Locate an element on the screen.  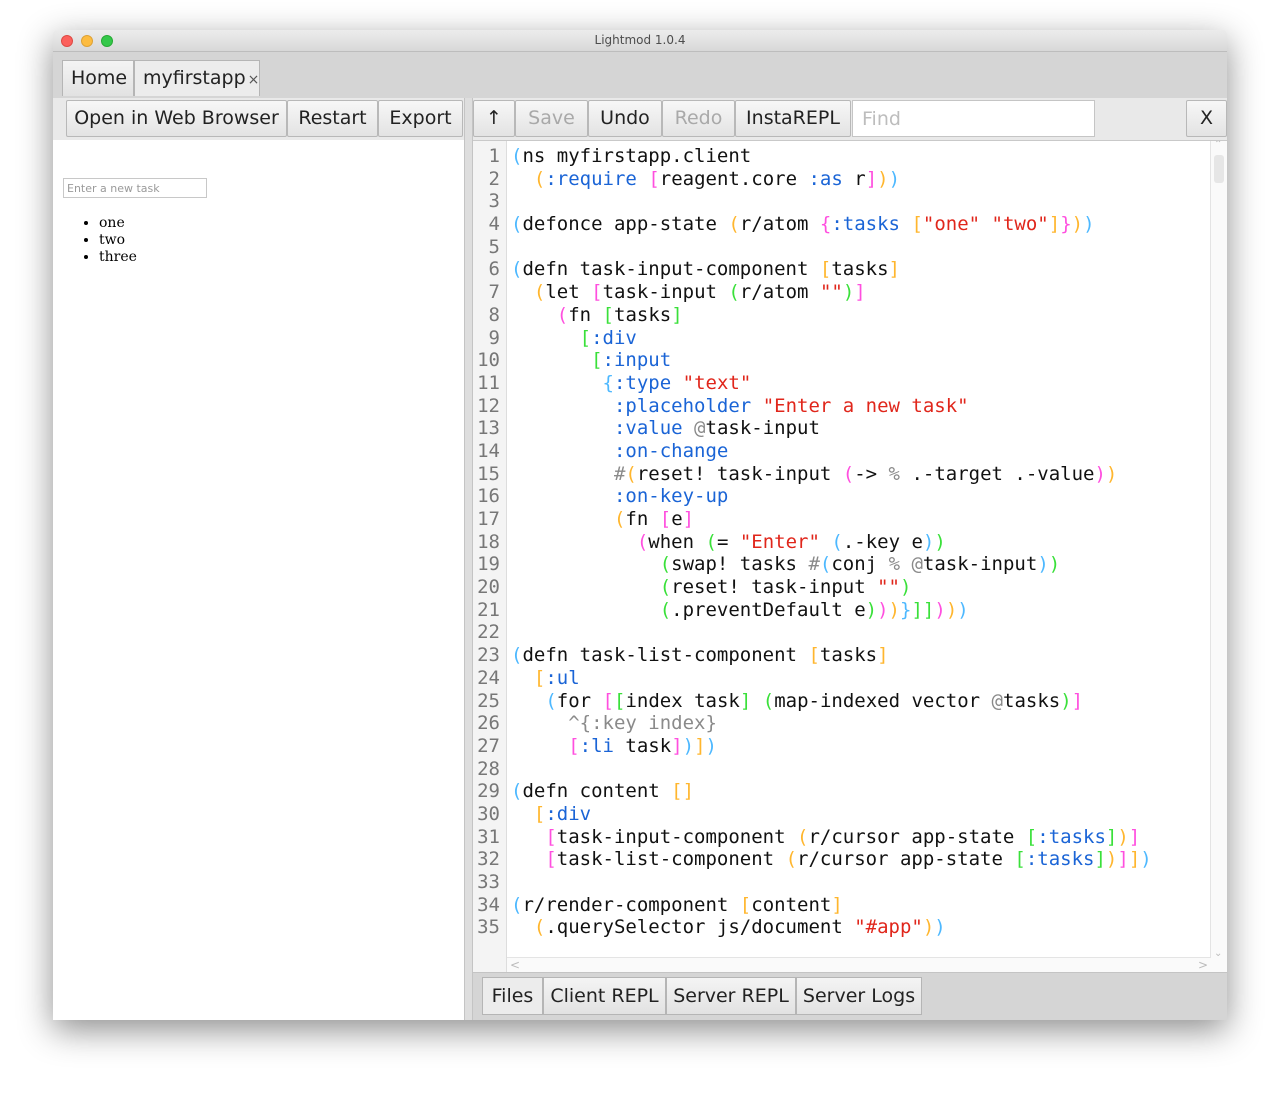
code-line: 19 (swap! tasks #(conj % @task-input)) is located at coordinates (833, 564).